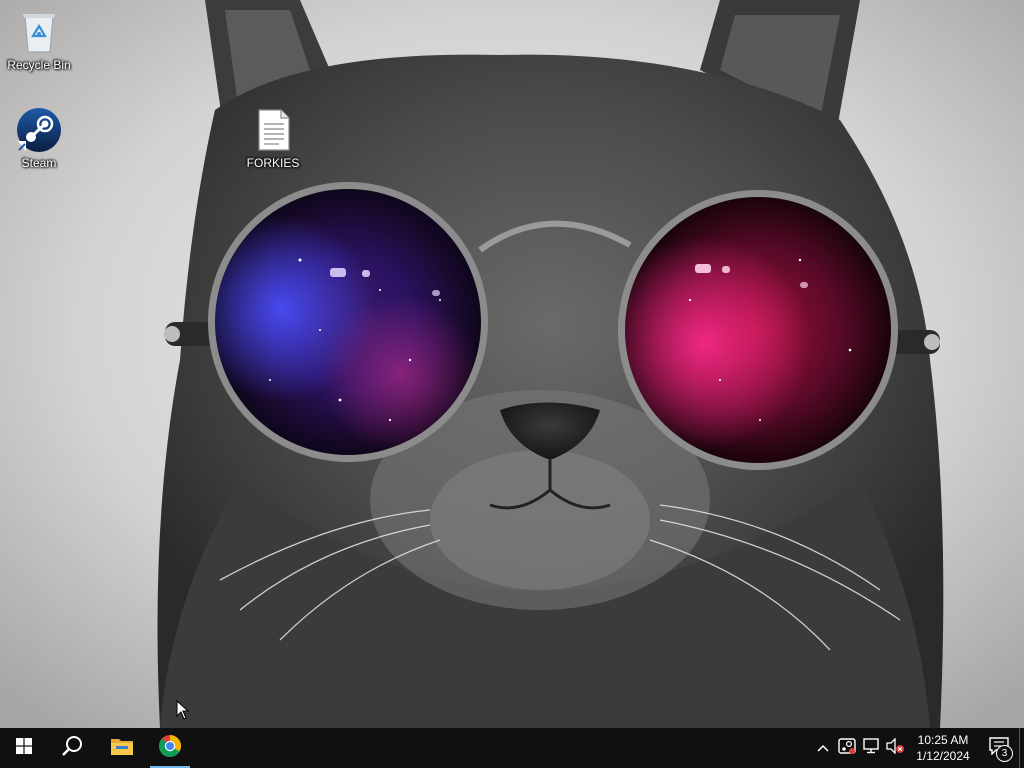  I want to click on desktop-icon-recycle-bin: Recycle Bin, so click(39, 40).